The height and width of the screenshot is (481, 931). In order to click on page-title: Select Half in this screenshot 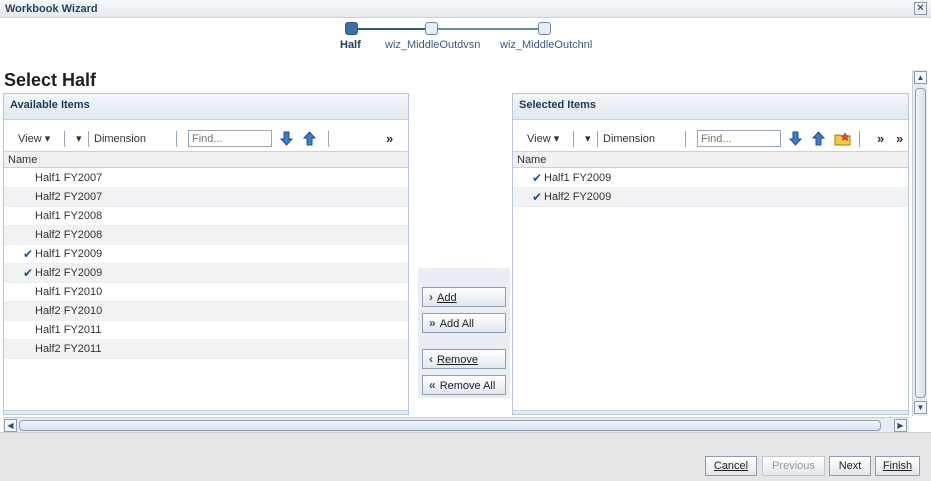, I will do `click(50, 80)`.